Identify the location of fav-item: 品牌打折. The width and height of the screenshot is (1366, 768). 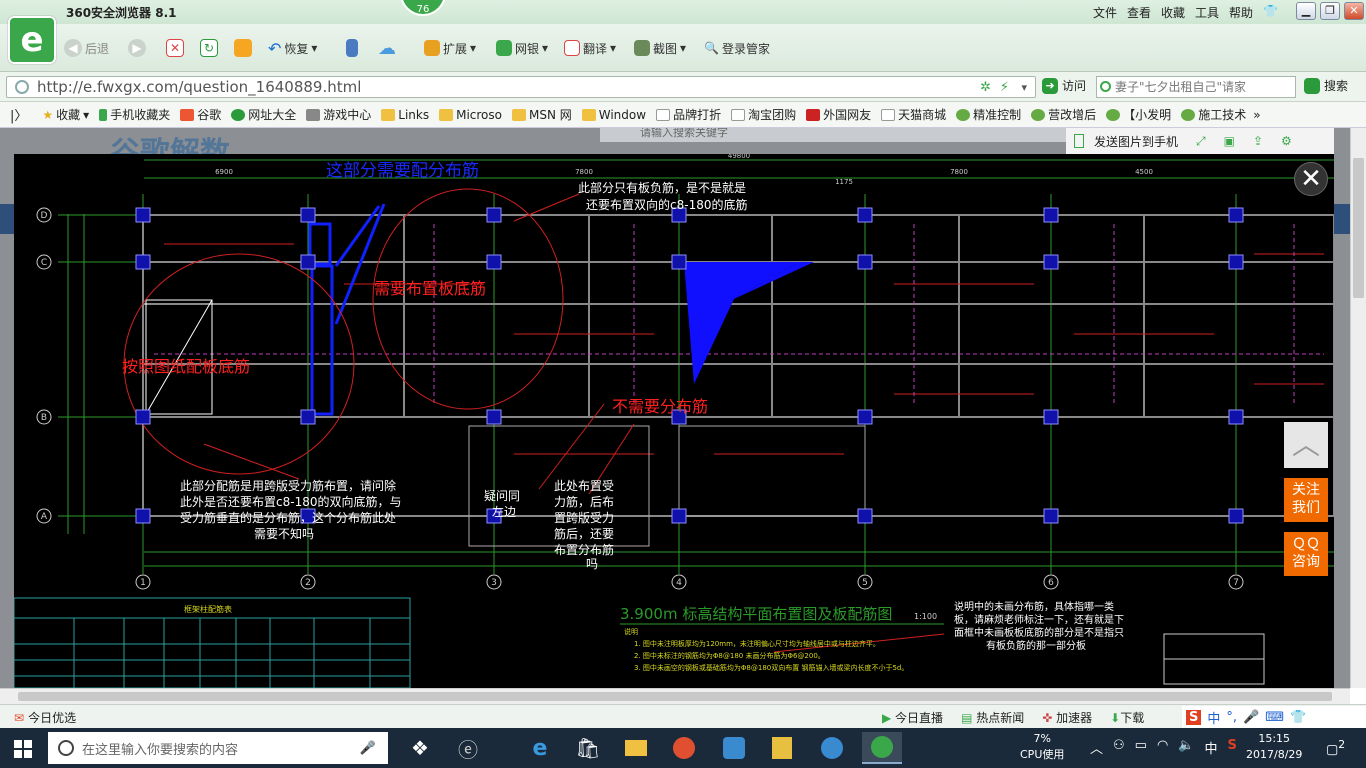
(688, 114).